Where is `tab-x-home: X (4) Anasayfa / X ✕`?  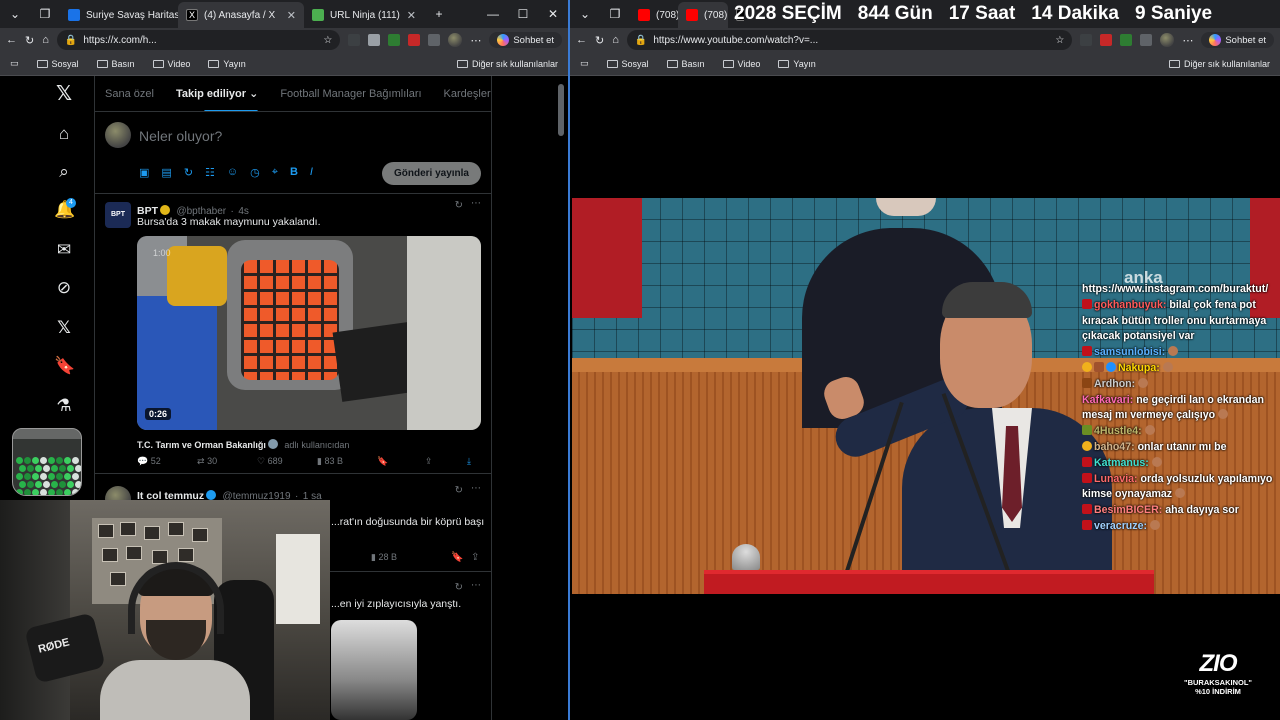 tab-x-home: X (4) Anasayfa / X ✕ is located at coordinates (241, 15).